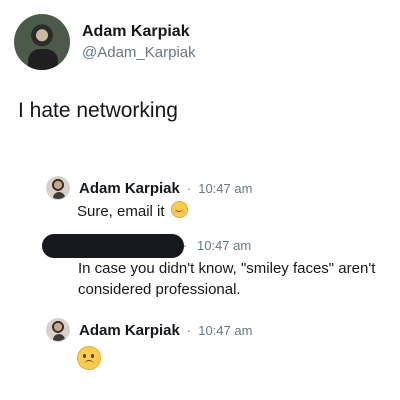 The height and width of the screenshot is (400, 400). I want to click on author-avatar, so click(42, 42).